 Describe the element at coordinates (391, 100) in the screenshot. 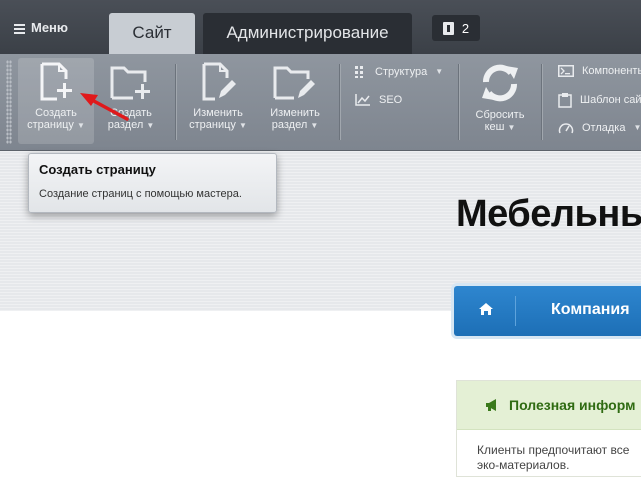

I see `seo-label: SEO` at that location.